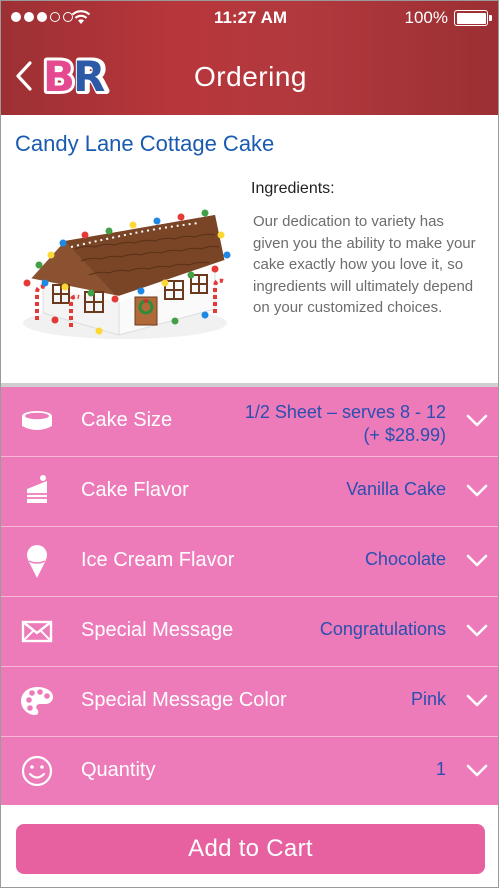  I want to click on option-ice-cream-flavor: Ice Cream Flavor Chocolate, so click(249, 562).